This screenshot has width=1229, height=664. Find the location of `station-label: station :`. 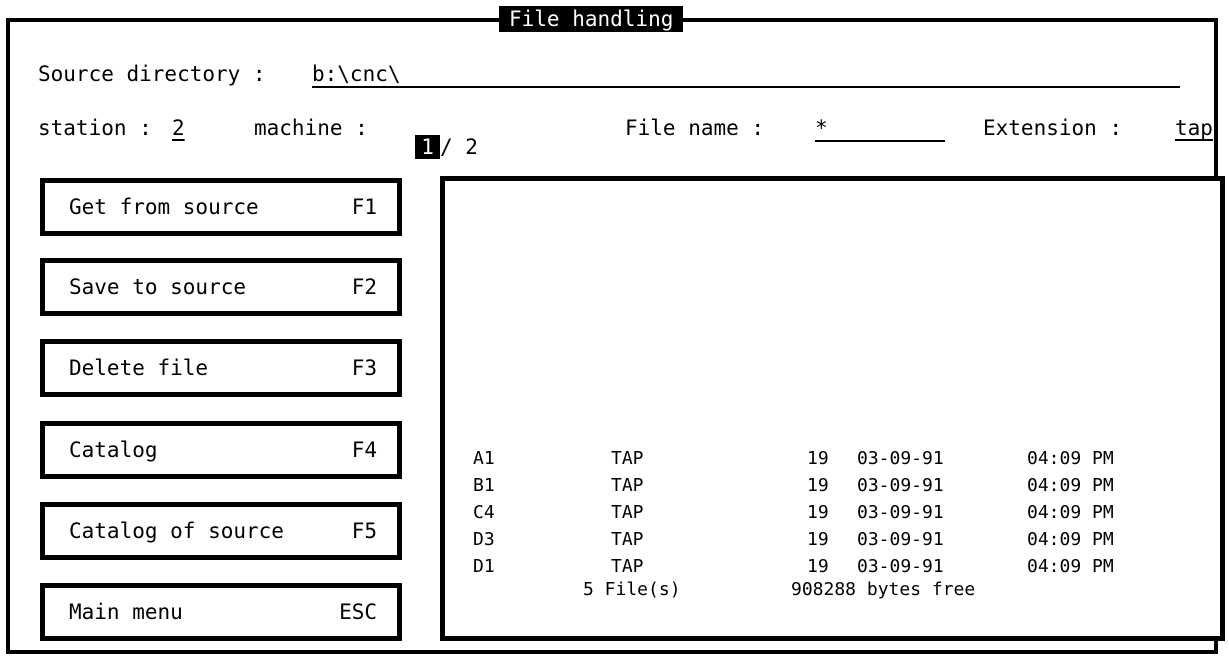

station-label: station : is located at coordinates (95, 128).